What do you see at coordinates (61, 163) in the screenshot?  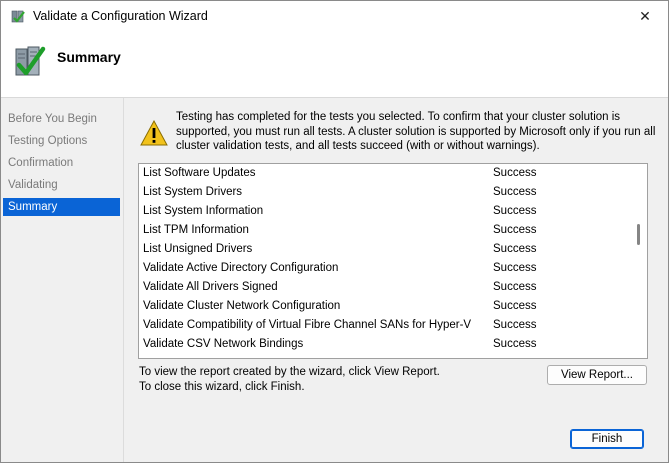 I see `nav-step-confirmation: Confirmation` at bounding box center [61, 163].